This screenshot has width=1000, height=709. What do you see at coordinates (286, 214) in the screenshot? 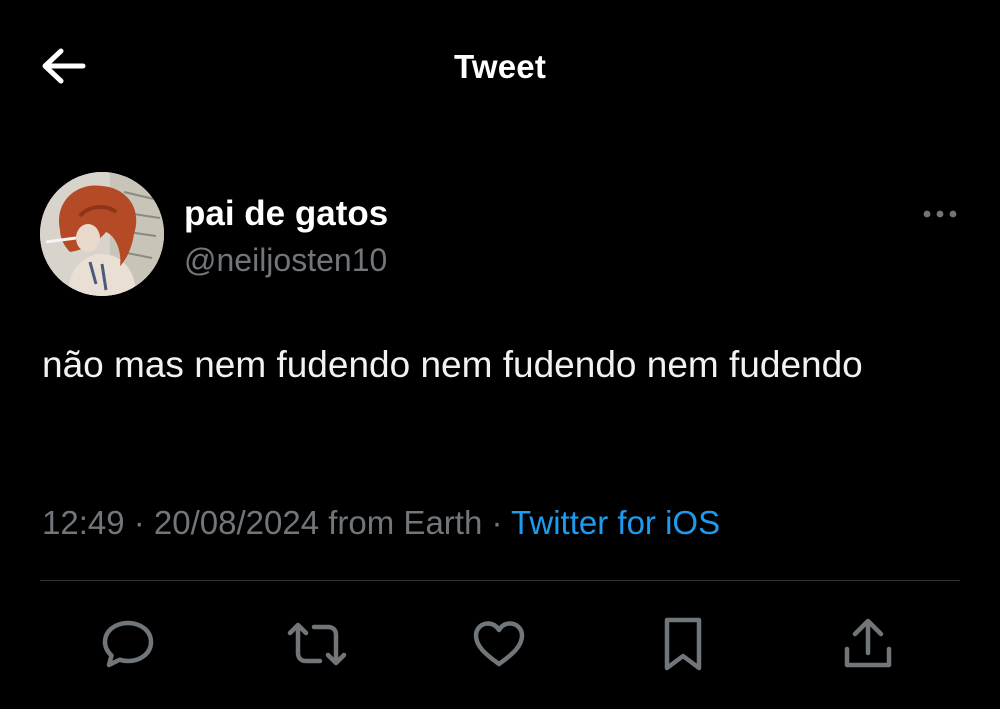
I see `display-name: pai de gatos` at bounding box center [286, 214].